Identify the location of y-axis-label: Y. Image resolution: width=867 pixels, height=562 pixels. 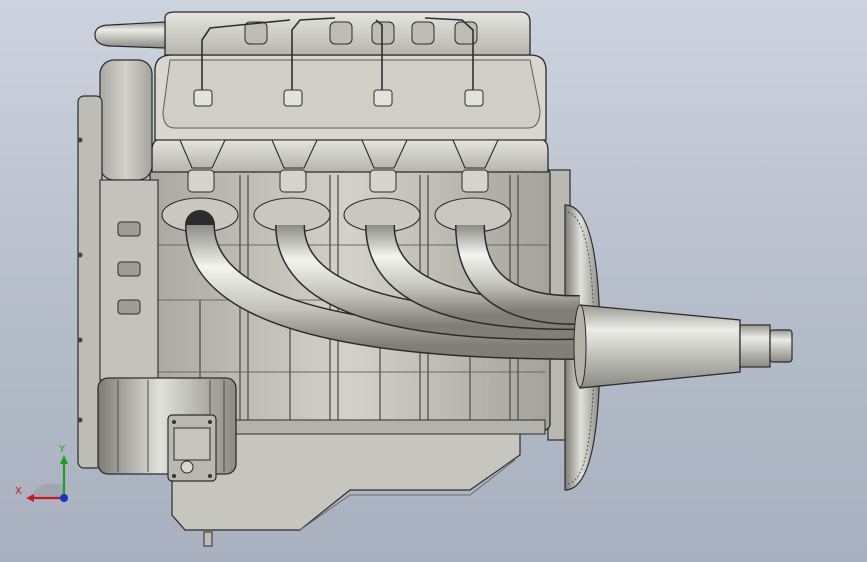
(62, 449).